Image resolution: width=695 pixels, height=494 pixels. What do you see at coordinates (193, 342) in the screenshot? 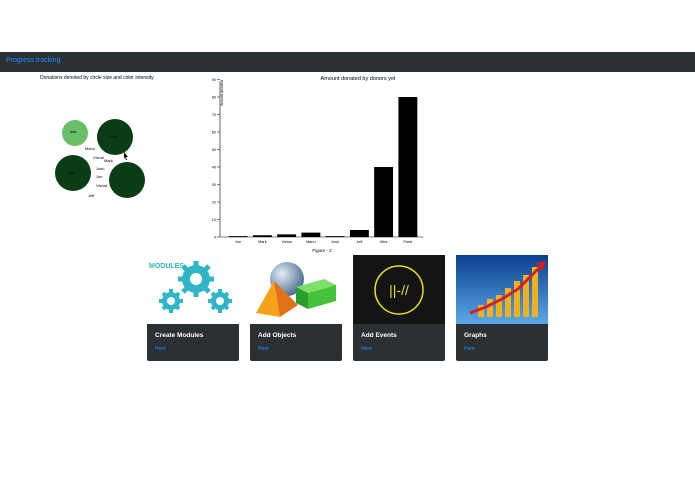
I see `card-body: Create Modules Here` at bounding box center [193, 342].